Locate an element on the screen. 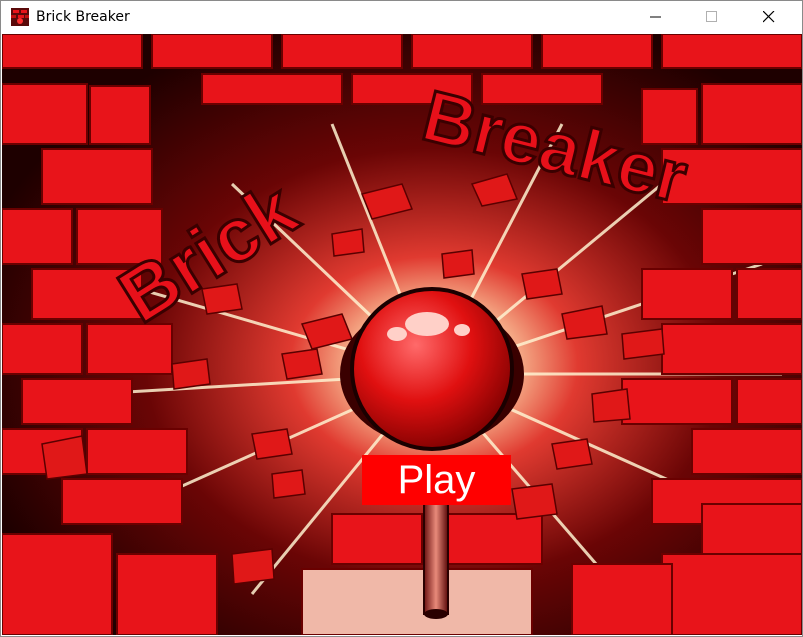 Image resolution: width=803 pixels, height=637 pixels. app-icon is located at coordinates (20, 17).